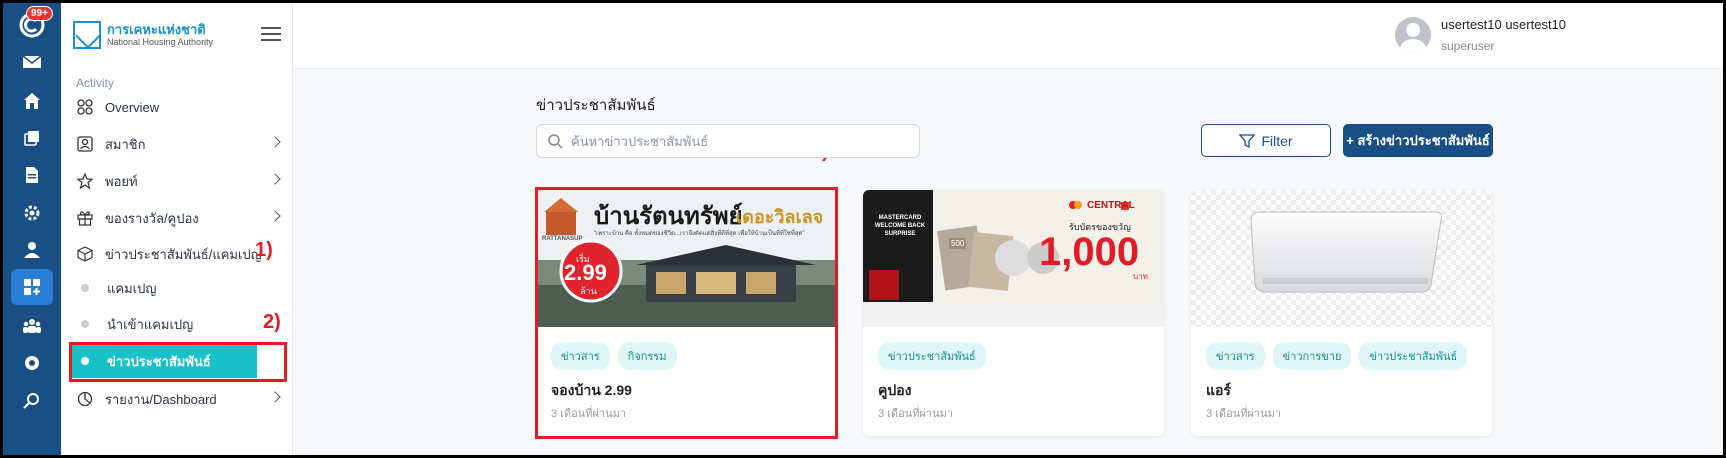 Image resolution: width=1726 pixels, height=458 pixels. I want to click on dashboard-add-icon, so click(32, 287).